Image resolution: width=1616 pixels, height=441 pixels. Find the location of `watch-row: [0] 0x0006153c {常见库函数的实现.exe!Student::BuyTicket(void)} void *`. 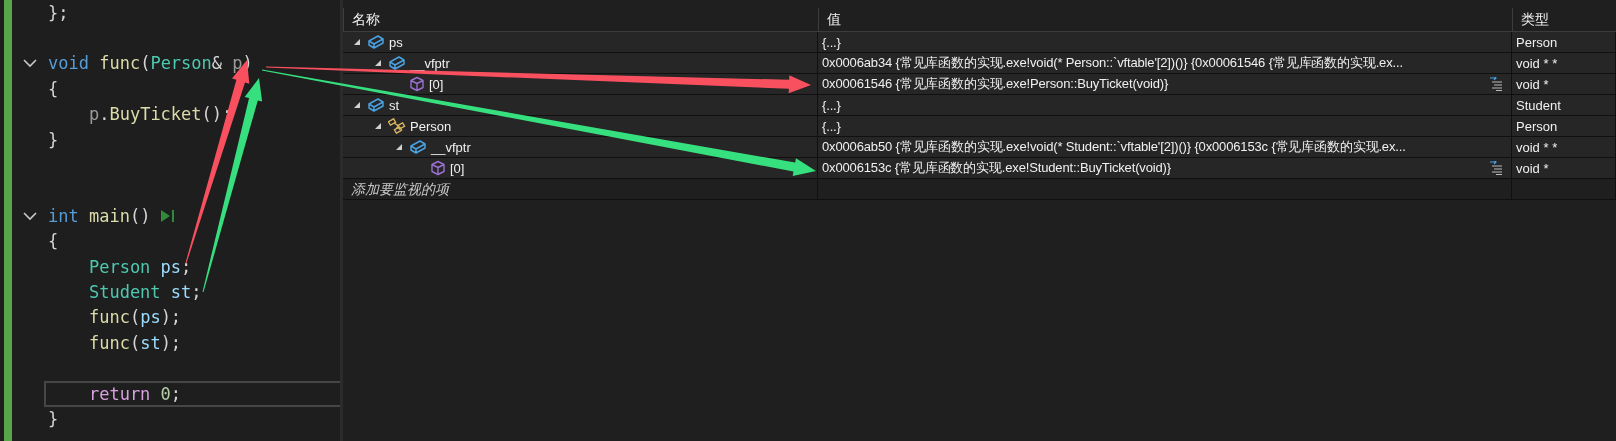

watch-row: [0] 0x0006153c {常见库函数的实现.exe!Student::BuyTicket(void)} void * is located at coordinates (979, 168).